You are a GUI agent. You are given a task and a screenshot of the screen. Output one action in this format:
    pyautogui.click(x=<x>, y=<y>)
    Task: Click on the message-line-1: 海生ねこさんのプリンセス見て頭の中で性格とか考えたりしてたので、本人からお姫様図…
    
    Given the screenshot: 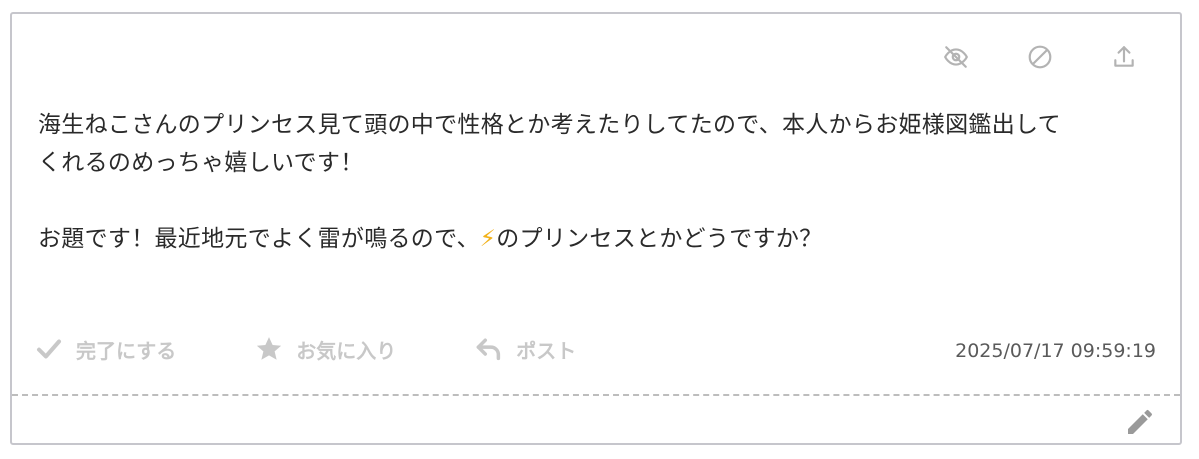 What is the action you would take?
    pyautogui.click(x=549, y=125)
    